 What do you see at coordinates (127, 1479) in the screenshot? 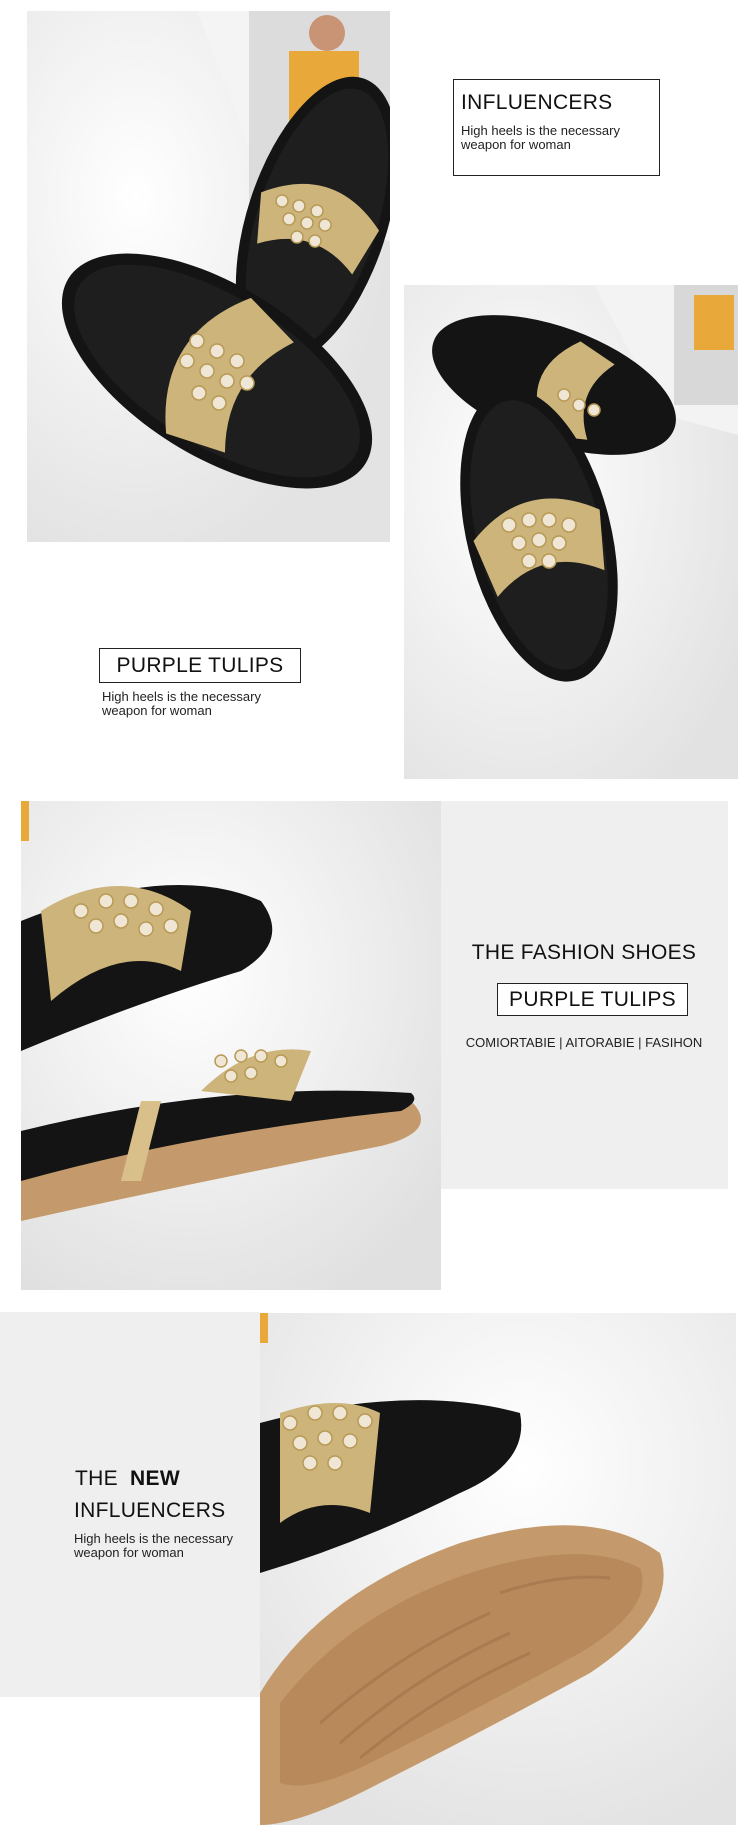
I see `new-influencers-heading-line-1: THE NEW` at bounding box center [127, 1479].